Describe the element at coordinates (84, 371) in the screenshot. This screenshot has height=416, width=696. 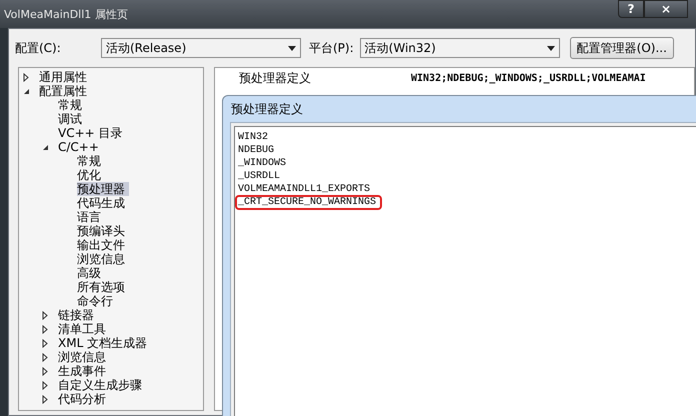
I see `tree-item: 生成事件` at that location.